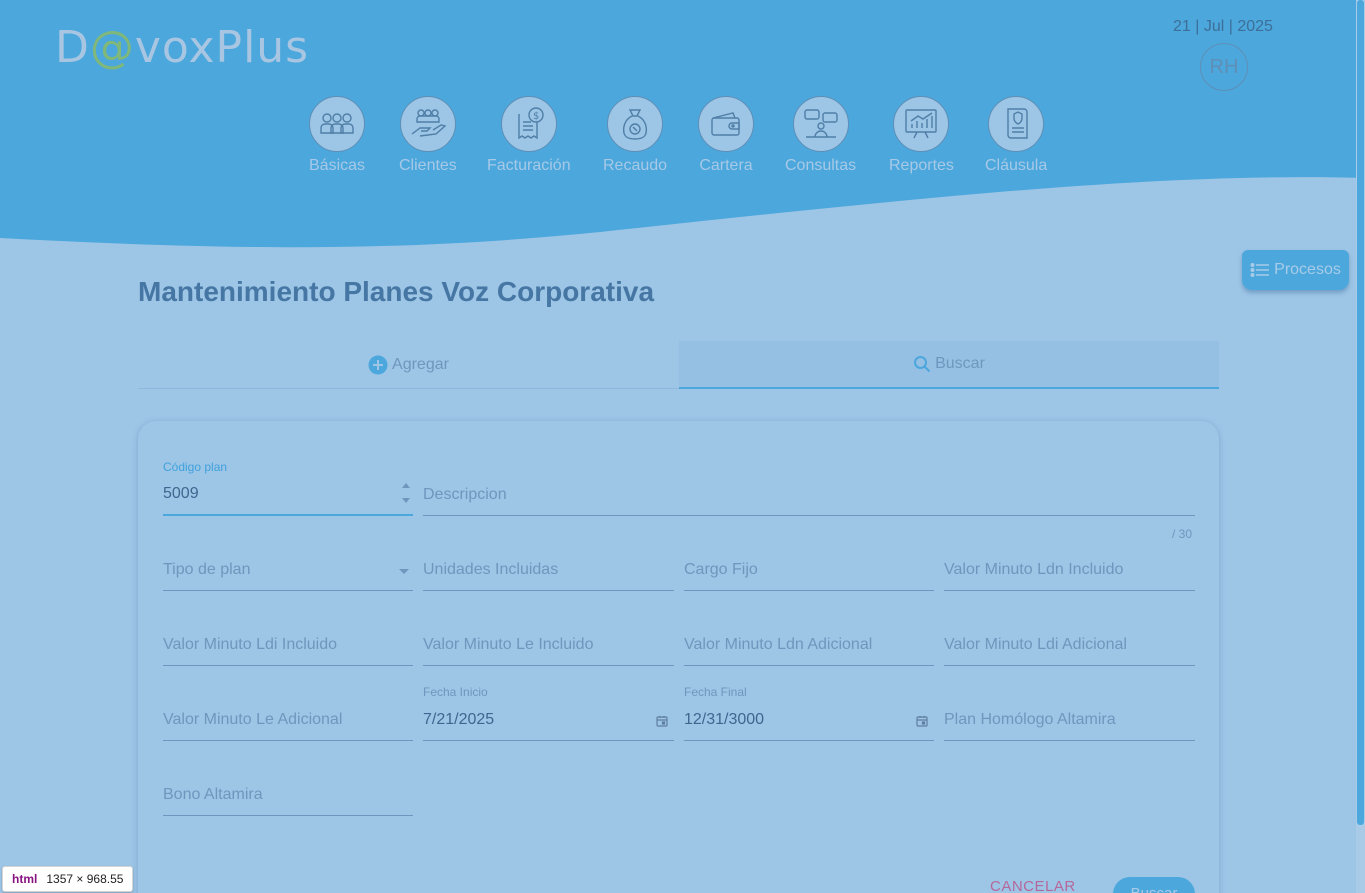 The image size is (1365, 893). Describe the element at coordinates (726, 124) in the screenshot. I see `wallet-icon` at that location.